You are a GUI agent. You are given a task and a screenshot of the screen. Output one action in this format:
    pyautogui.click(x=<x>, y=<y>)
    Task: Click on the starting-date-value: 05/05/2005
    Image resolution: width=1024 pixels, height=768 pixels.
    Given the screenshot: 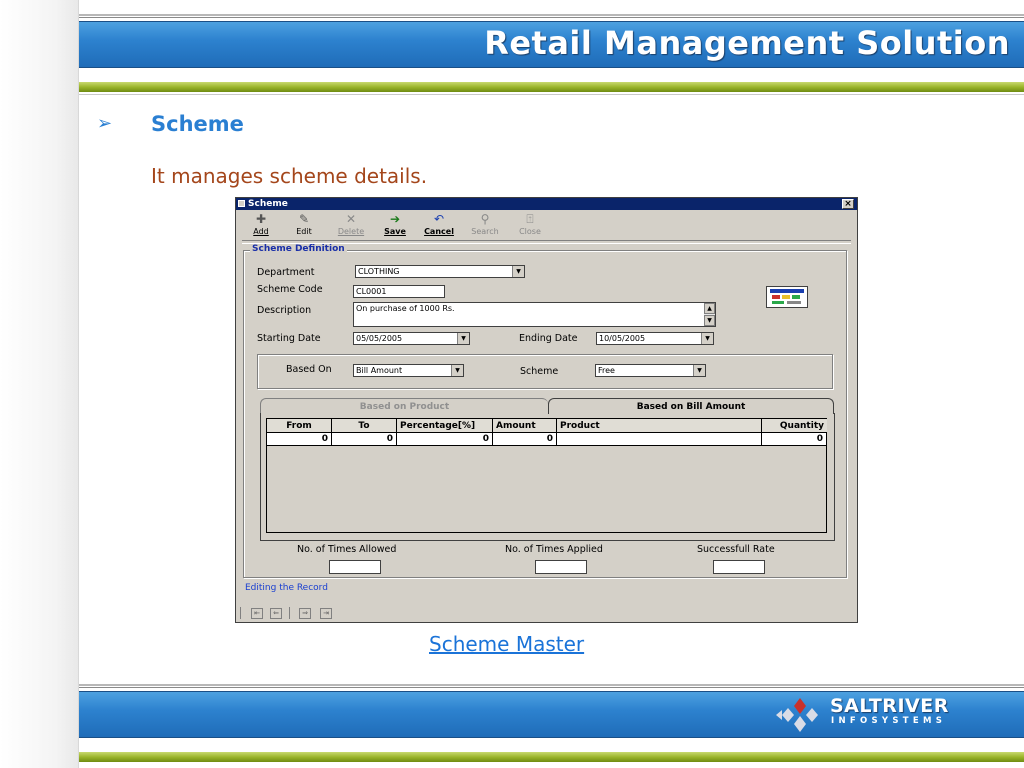 What is the action you would take?
    pyautogui.click(x=379, y=338)
    